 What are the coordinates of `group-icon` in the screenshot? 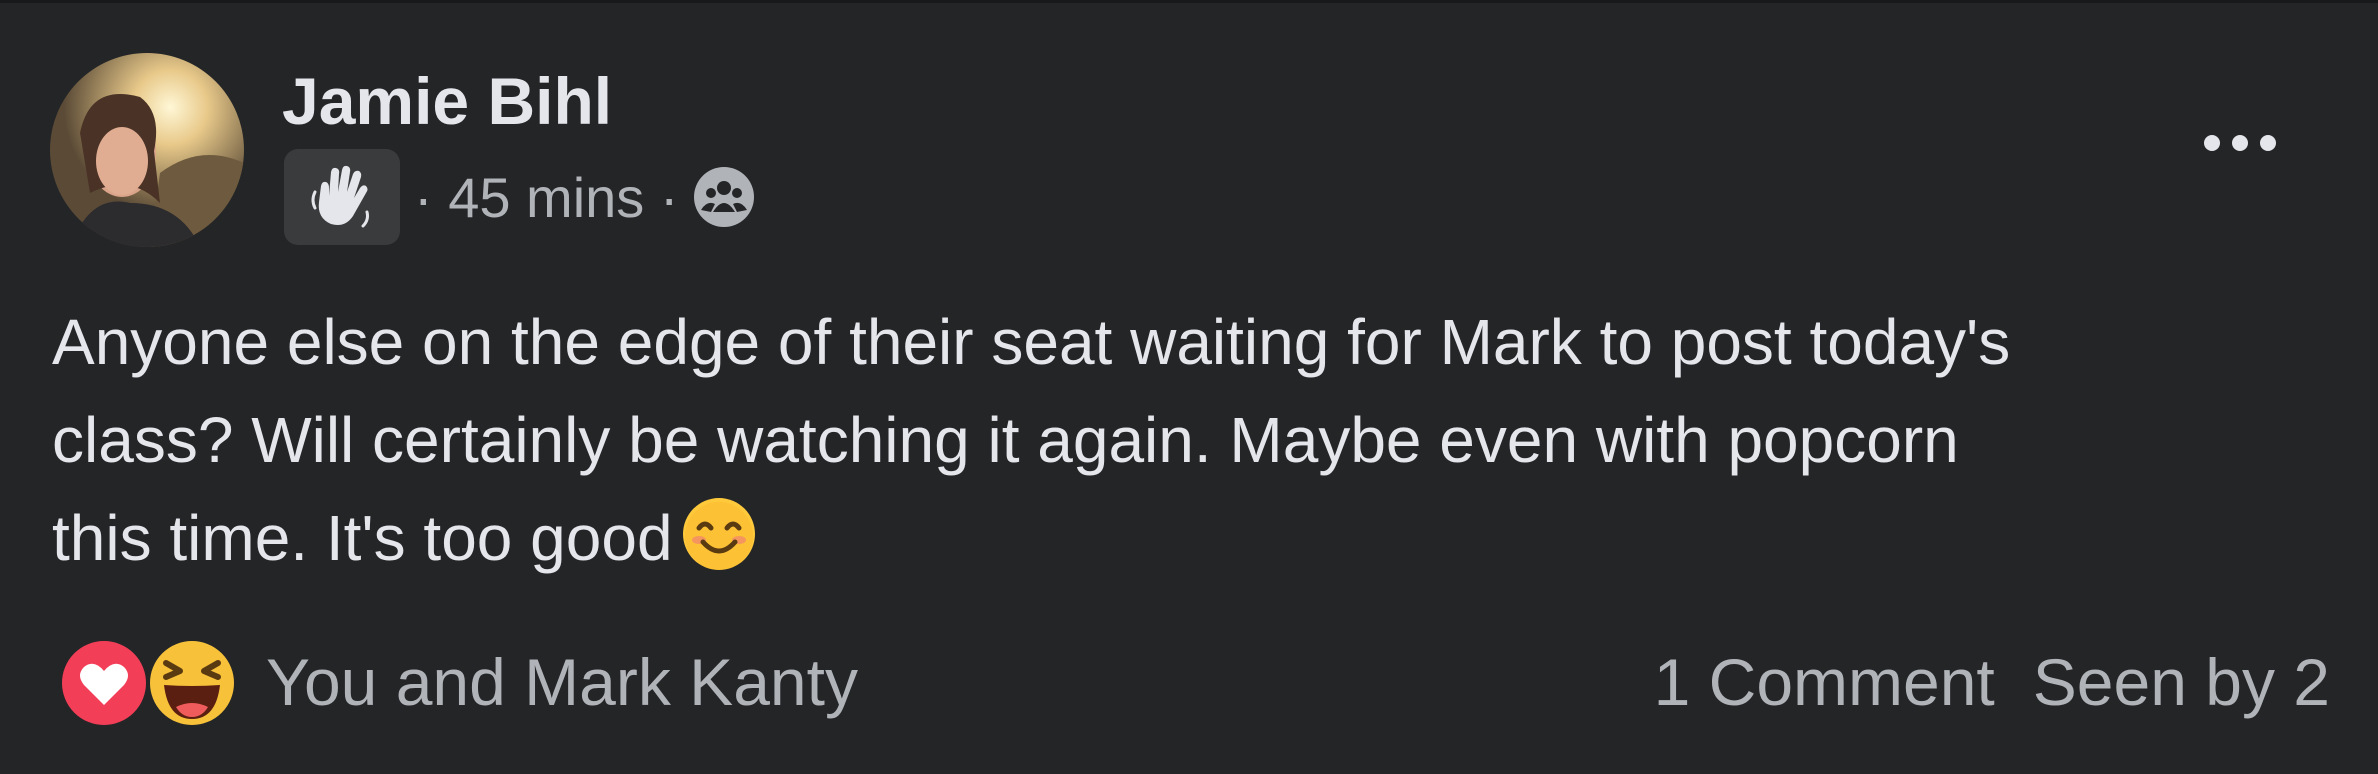 It's located at (724, 197).